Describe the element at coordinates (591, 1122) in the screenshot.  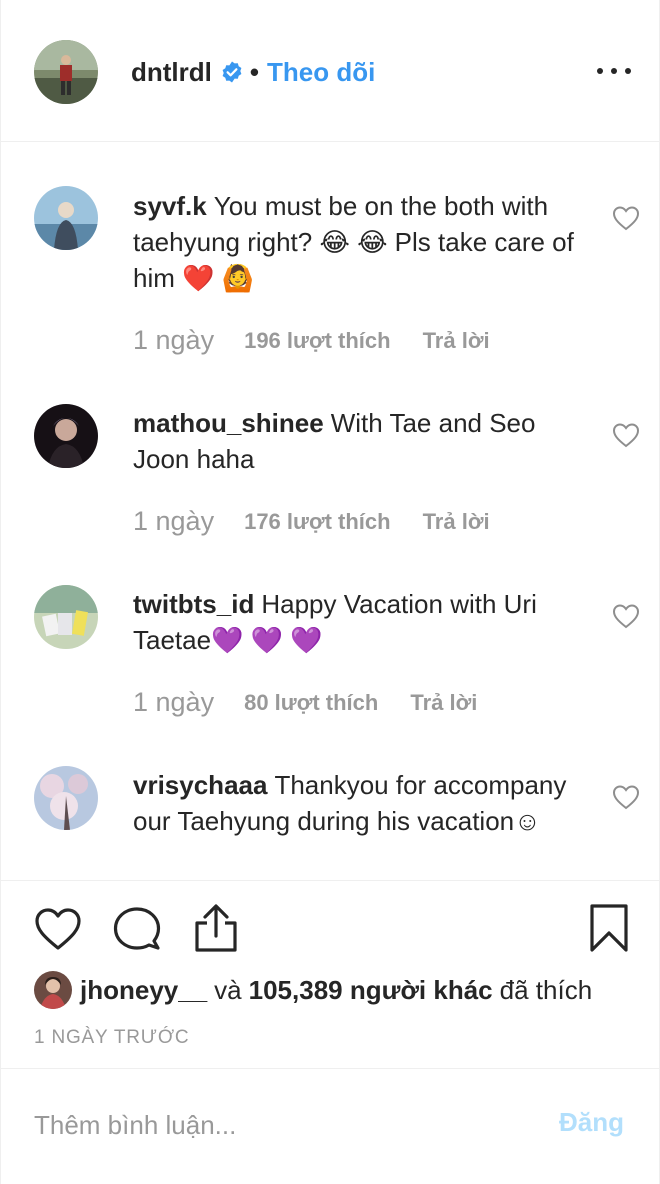
I see `post-comment-button: Đăng` at that location.